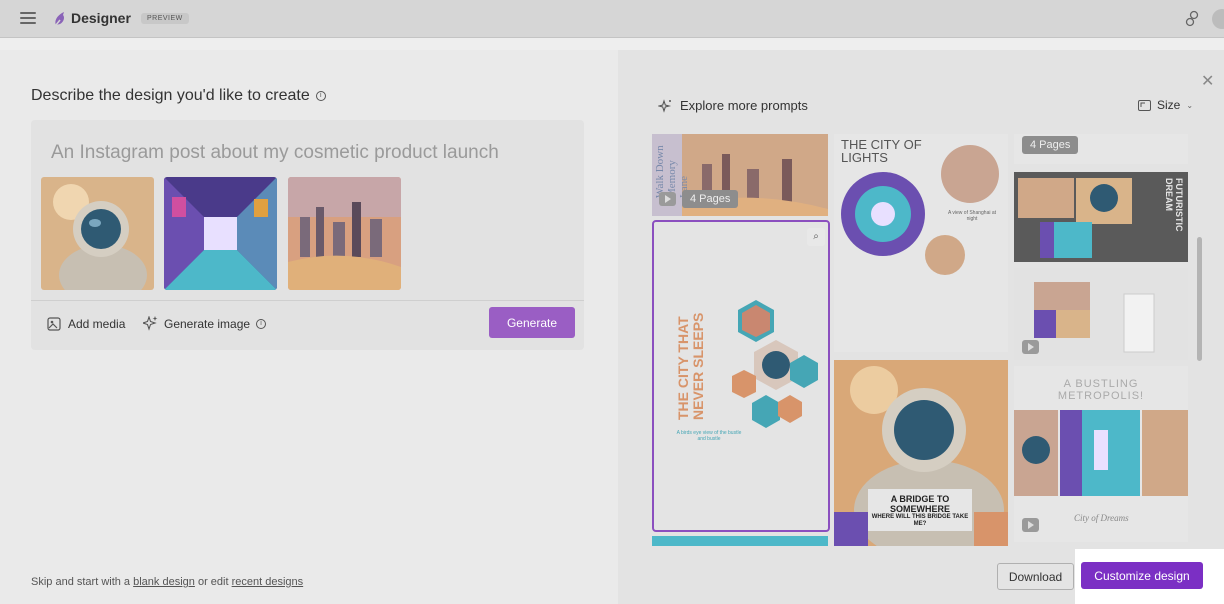 This screenshot has height=604, width=1224. I want to click on template-card-partial, so click(740, 541).